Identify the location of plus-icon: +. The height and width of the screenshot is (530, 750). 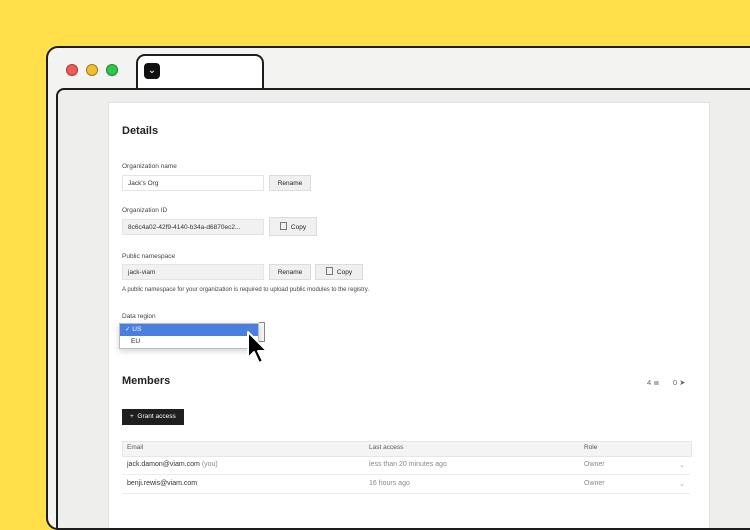
(132, 416).